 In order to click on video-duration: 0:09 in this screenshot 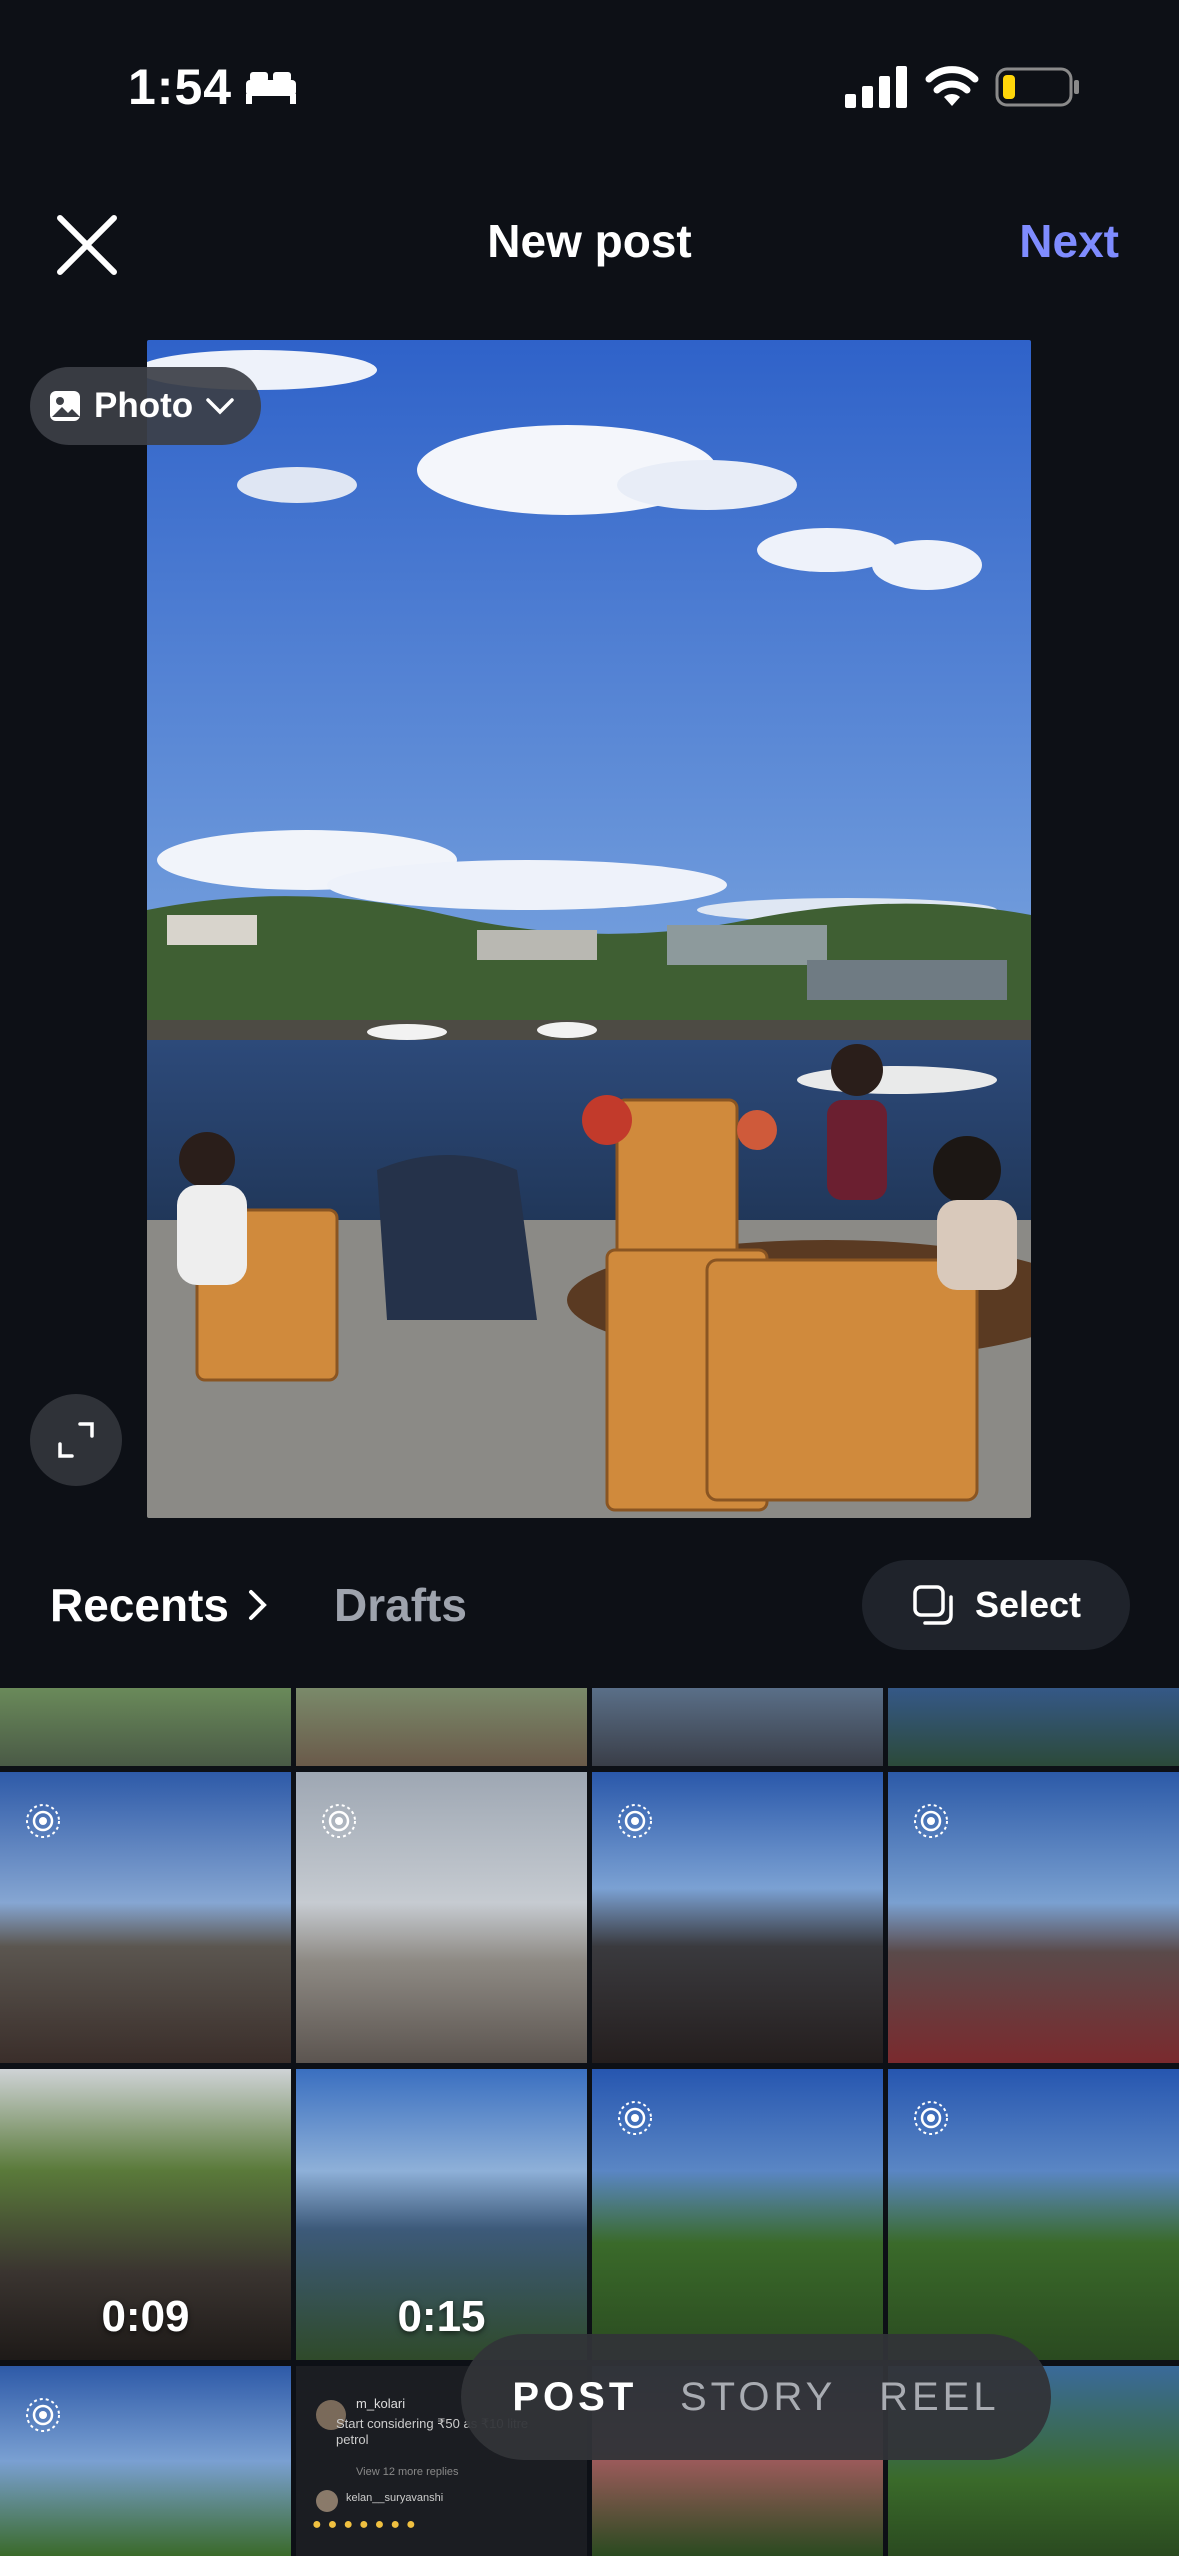, I will do `click(145, 2316)`.